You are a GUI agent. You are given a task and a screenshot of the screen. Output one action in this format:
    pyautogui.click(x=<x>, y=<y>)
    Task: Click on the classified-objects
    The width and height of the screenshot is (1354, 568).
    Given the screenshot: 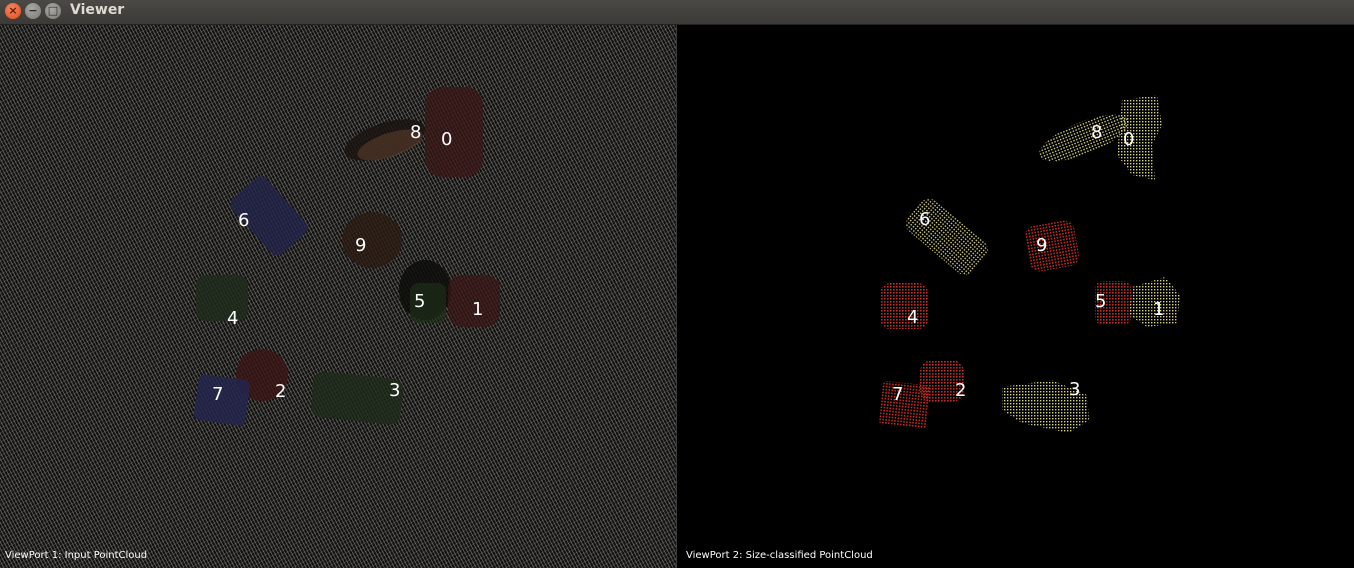 What is the action you would take?
    pyautogui.click(x=1029, y=264)
    